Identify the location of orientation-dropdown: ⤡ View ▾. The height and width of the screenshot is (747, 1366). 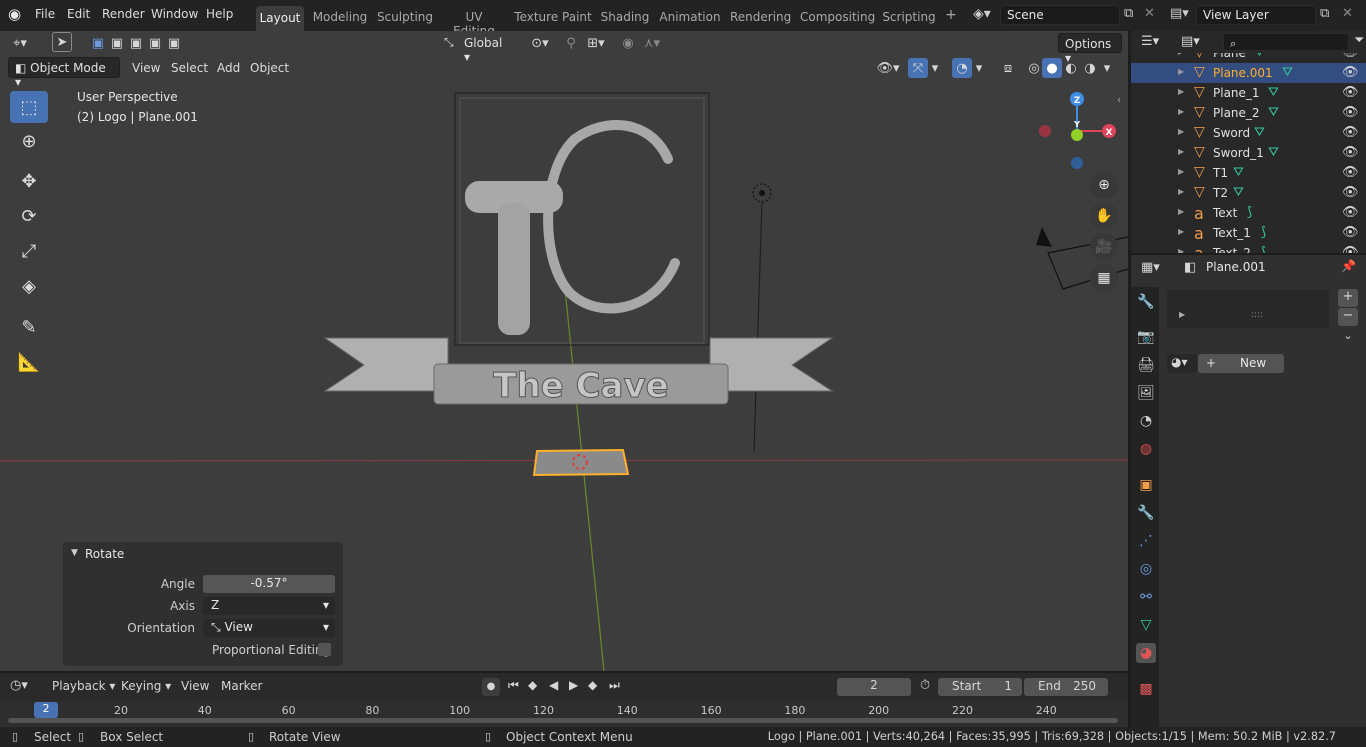
(269, 628).